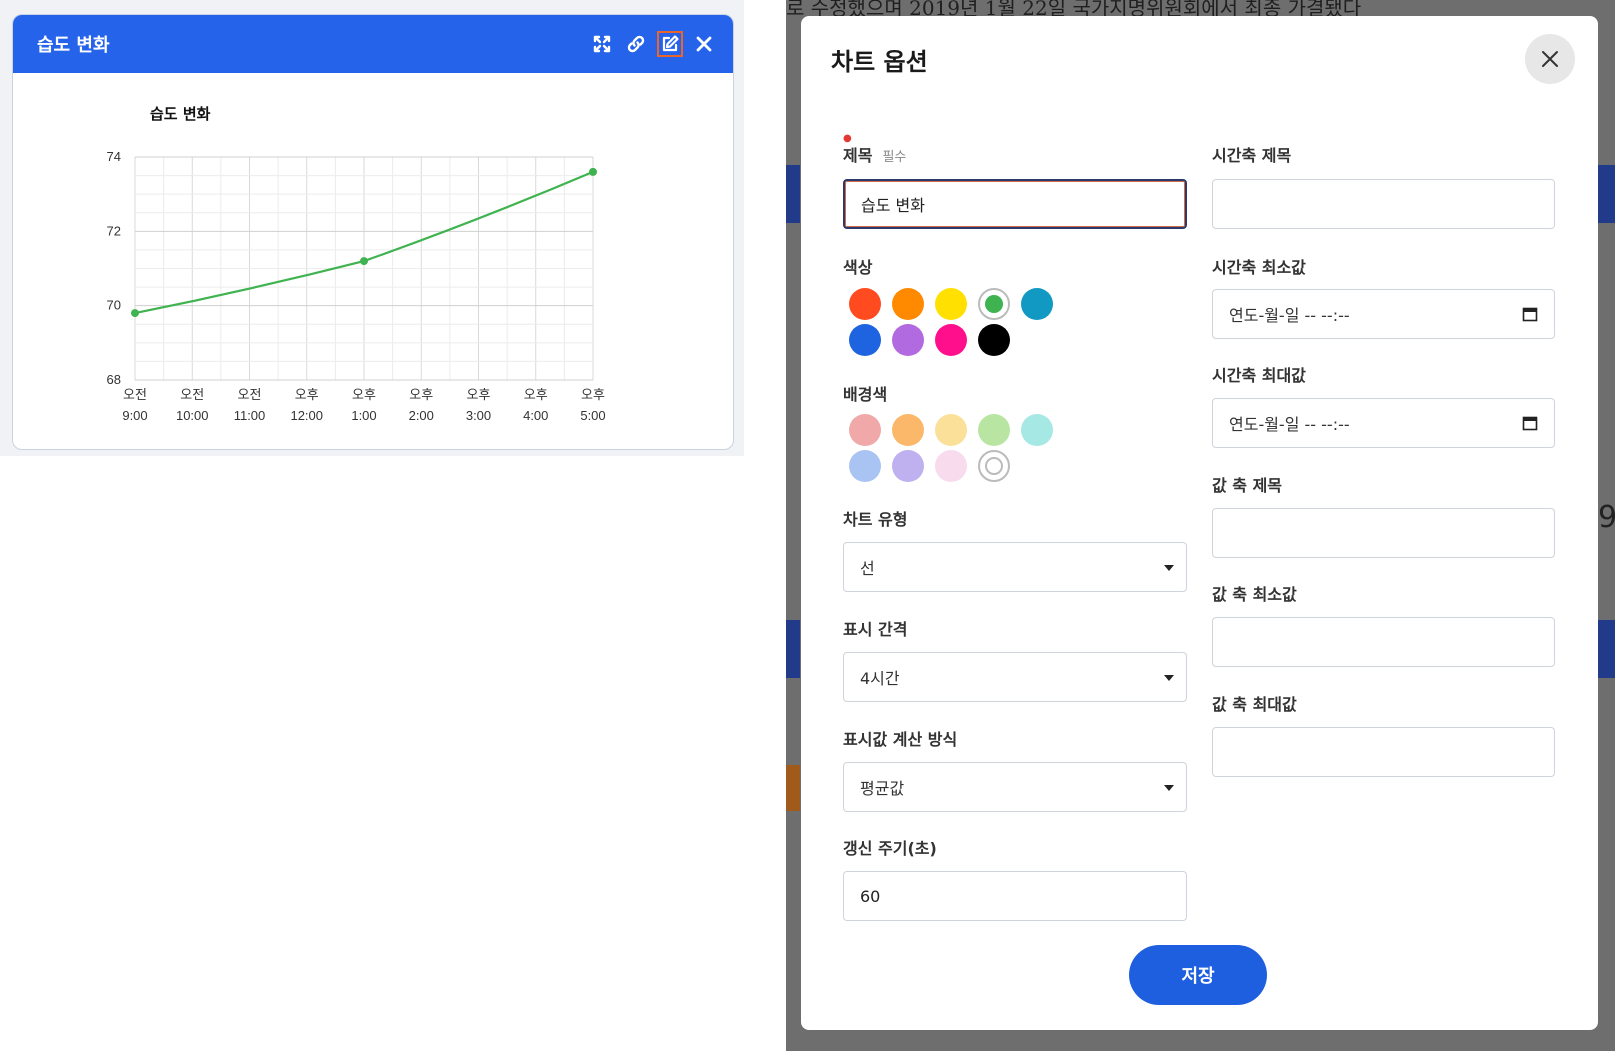  What do you see at coordinates (867, 568) in the screenshot?
I see `chart-type-value: 선` at bounding box center [867, 568].